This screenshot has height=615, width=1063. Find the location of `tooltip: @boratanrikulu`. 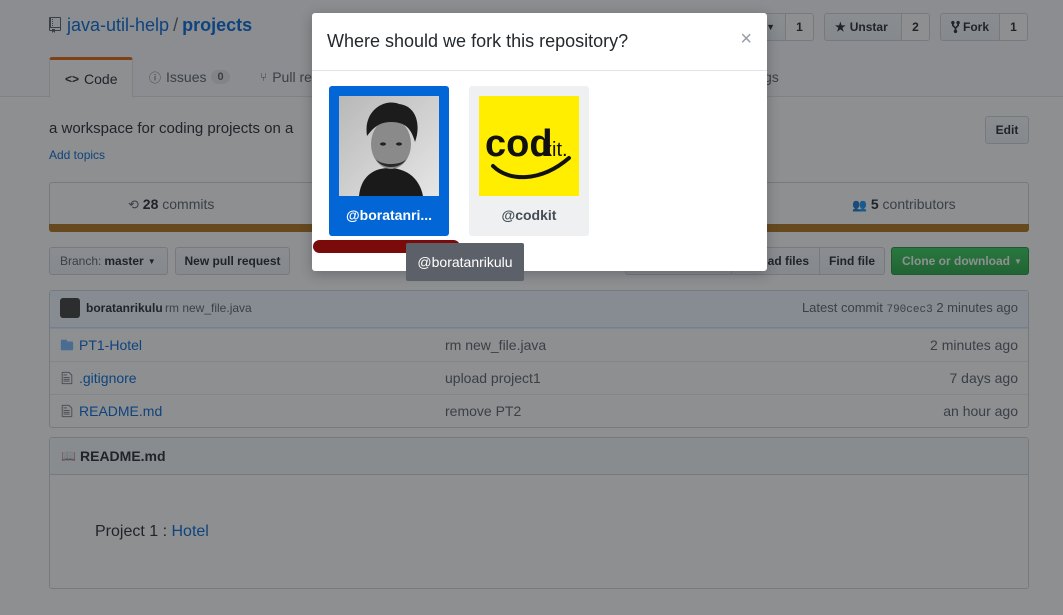

tooltip: @boratanrikulu is located at coordinates (465, 262).